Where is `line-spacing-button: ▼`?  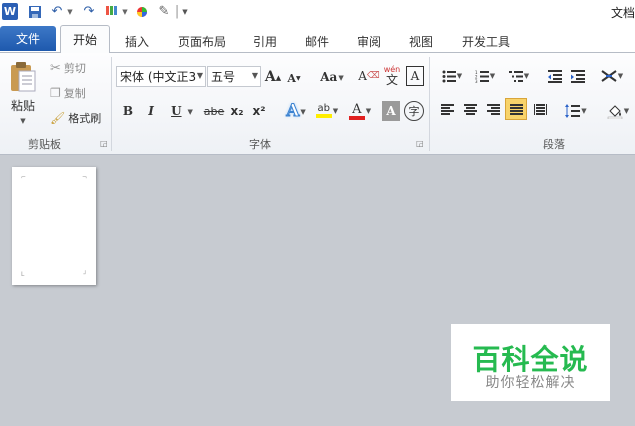
line-spacing-button: ▼ is located at coordinates (576, 111).